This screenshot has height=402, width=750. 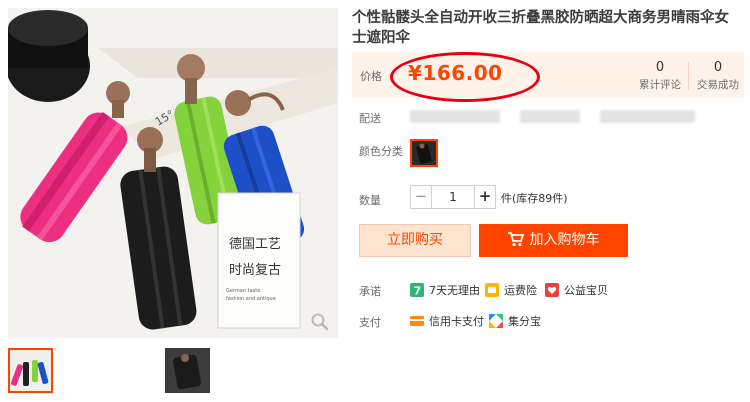 What do you see at coordinates (718, 76) in the screenshot?
I see `sales-stat: 0 交易成功` at bounding box center [718, 76].